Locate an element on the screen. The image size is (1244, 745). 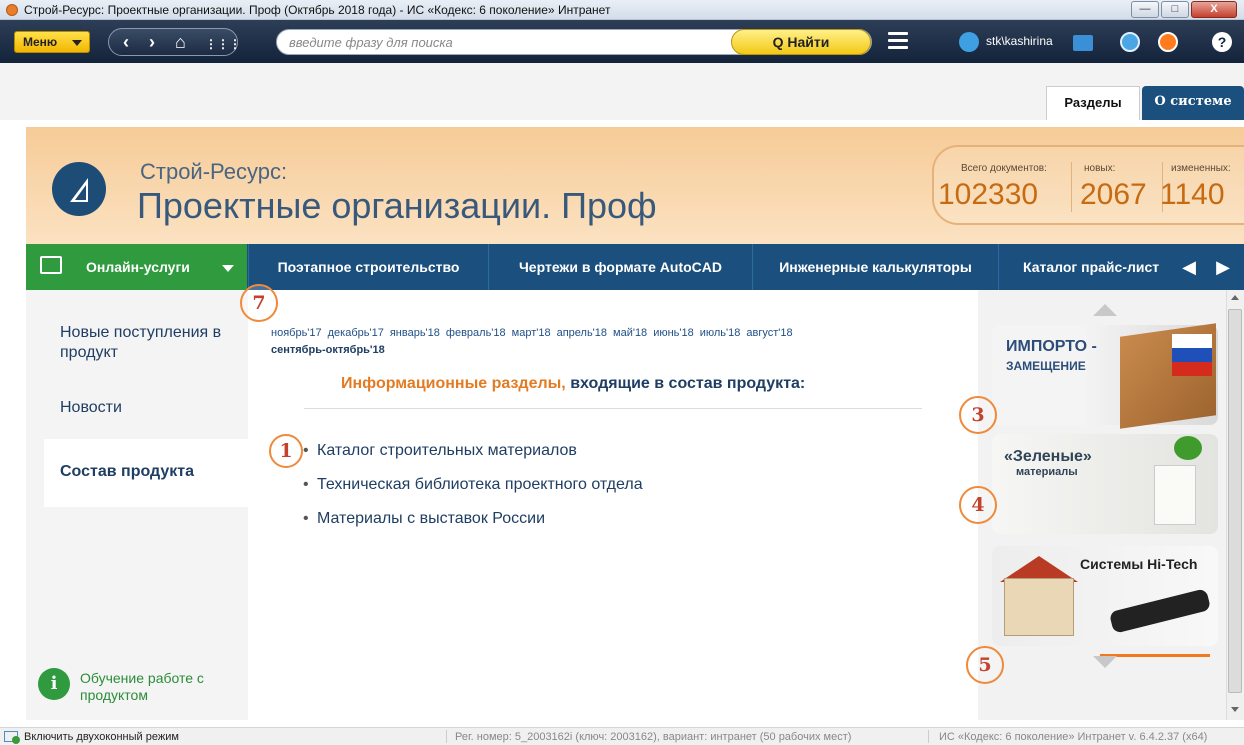
menu-button: Меню is located at coordinates (52, 42).